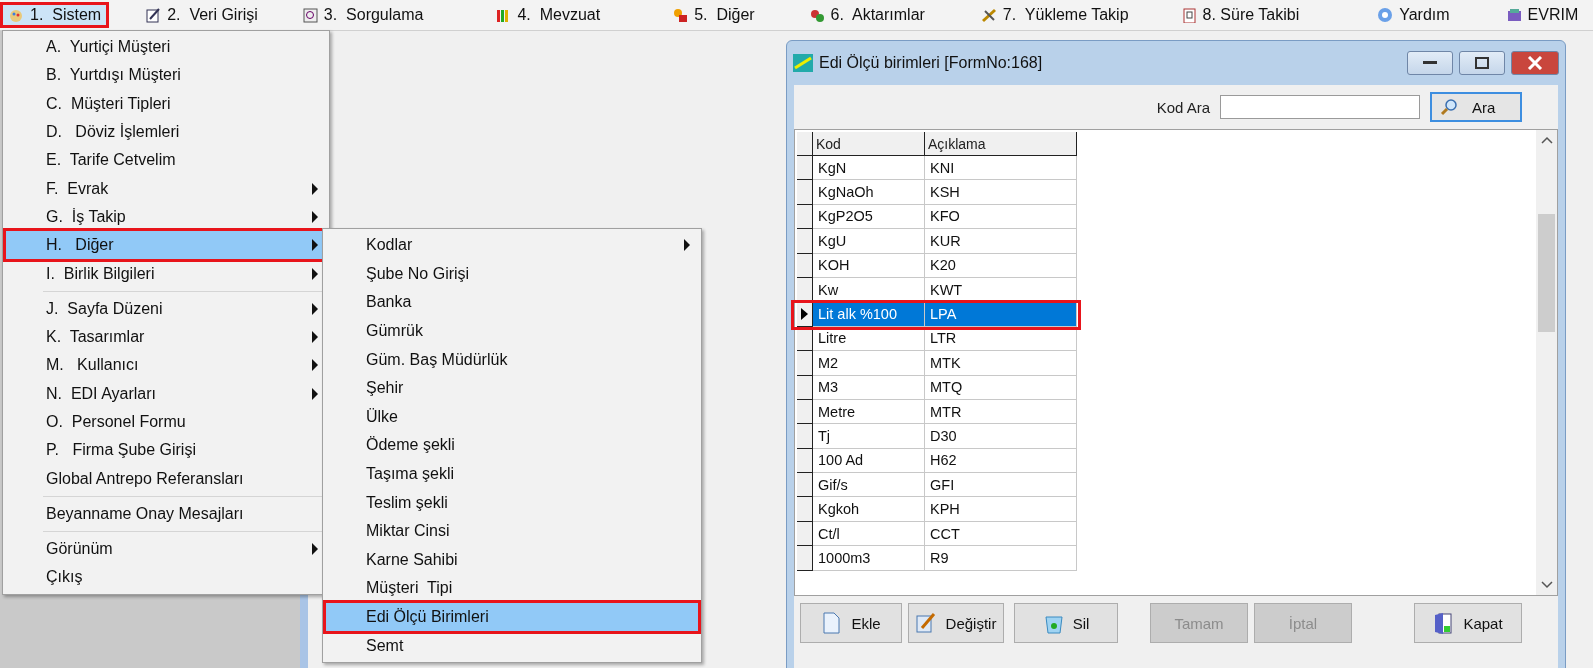 The height and width of the screenshot is (668, 1593). I want to click on search-button: Ara, so click(1476, 107).